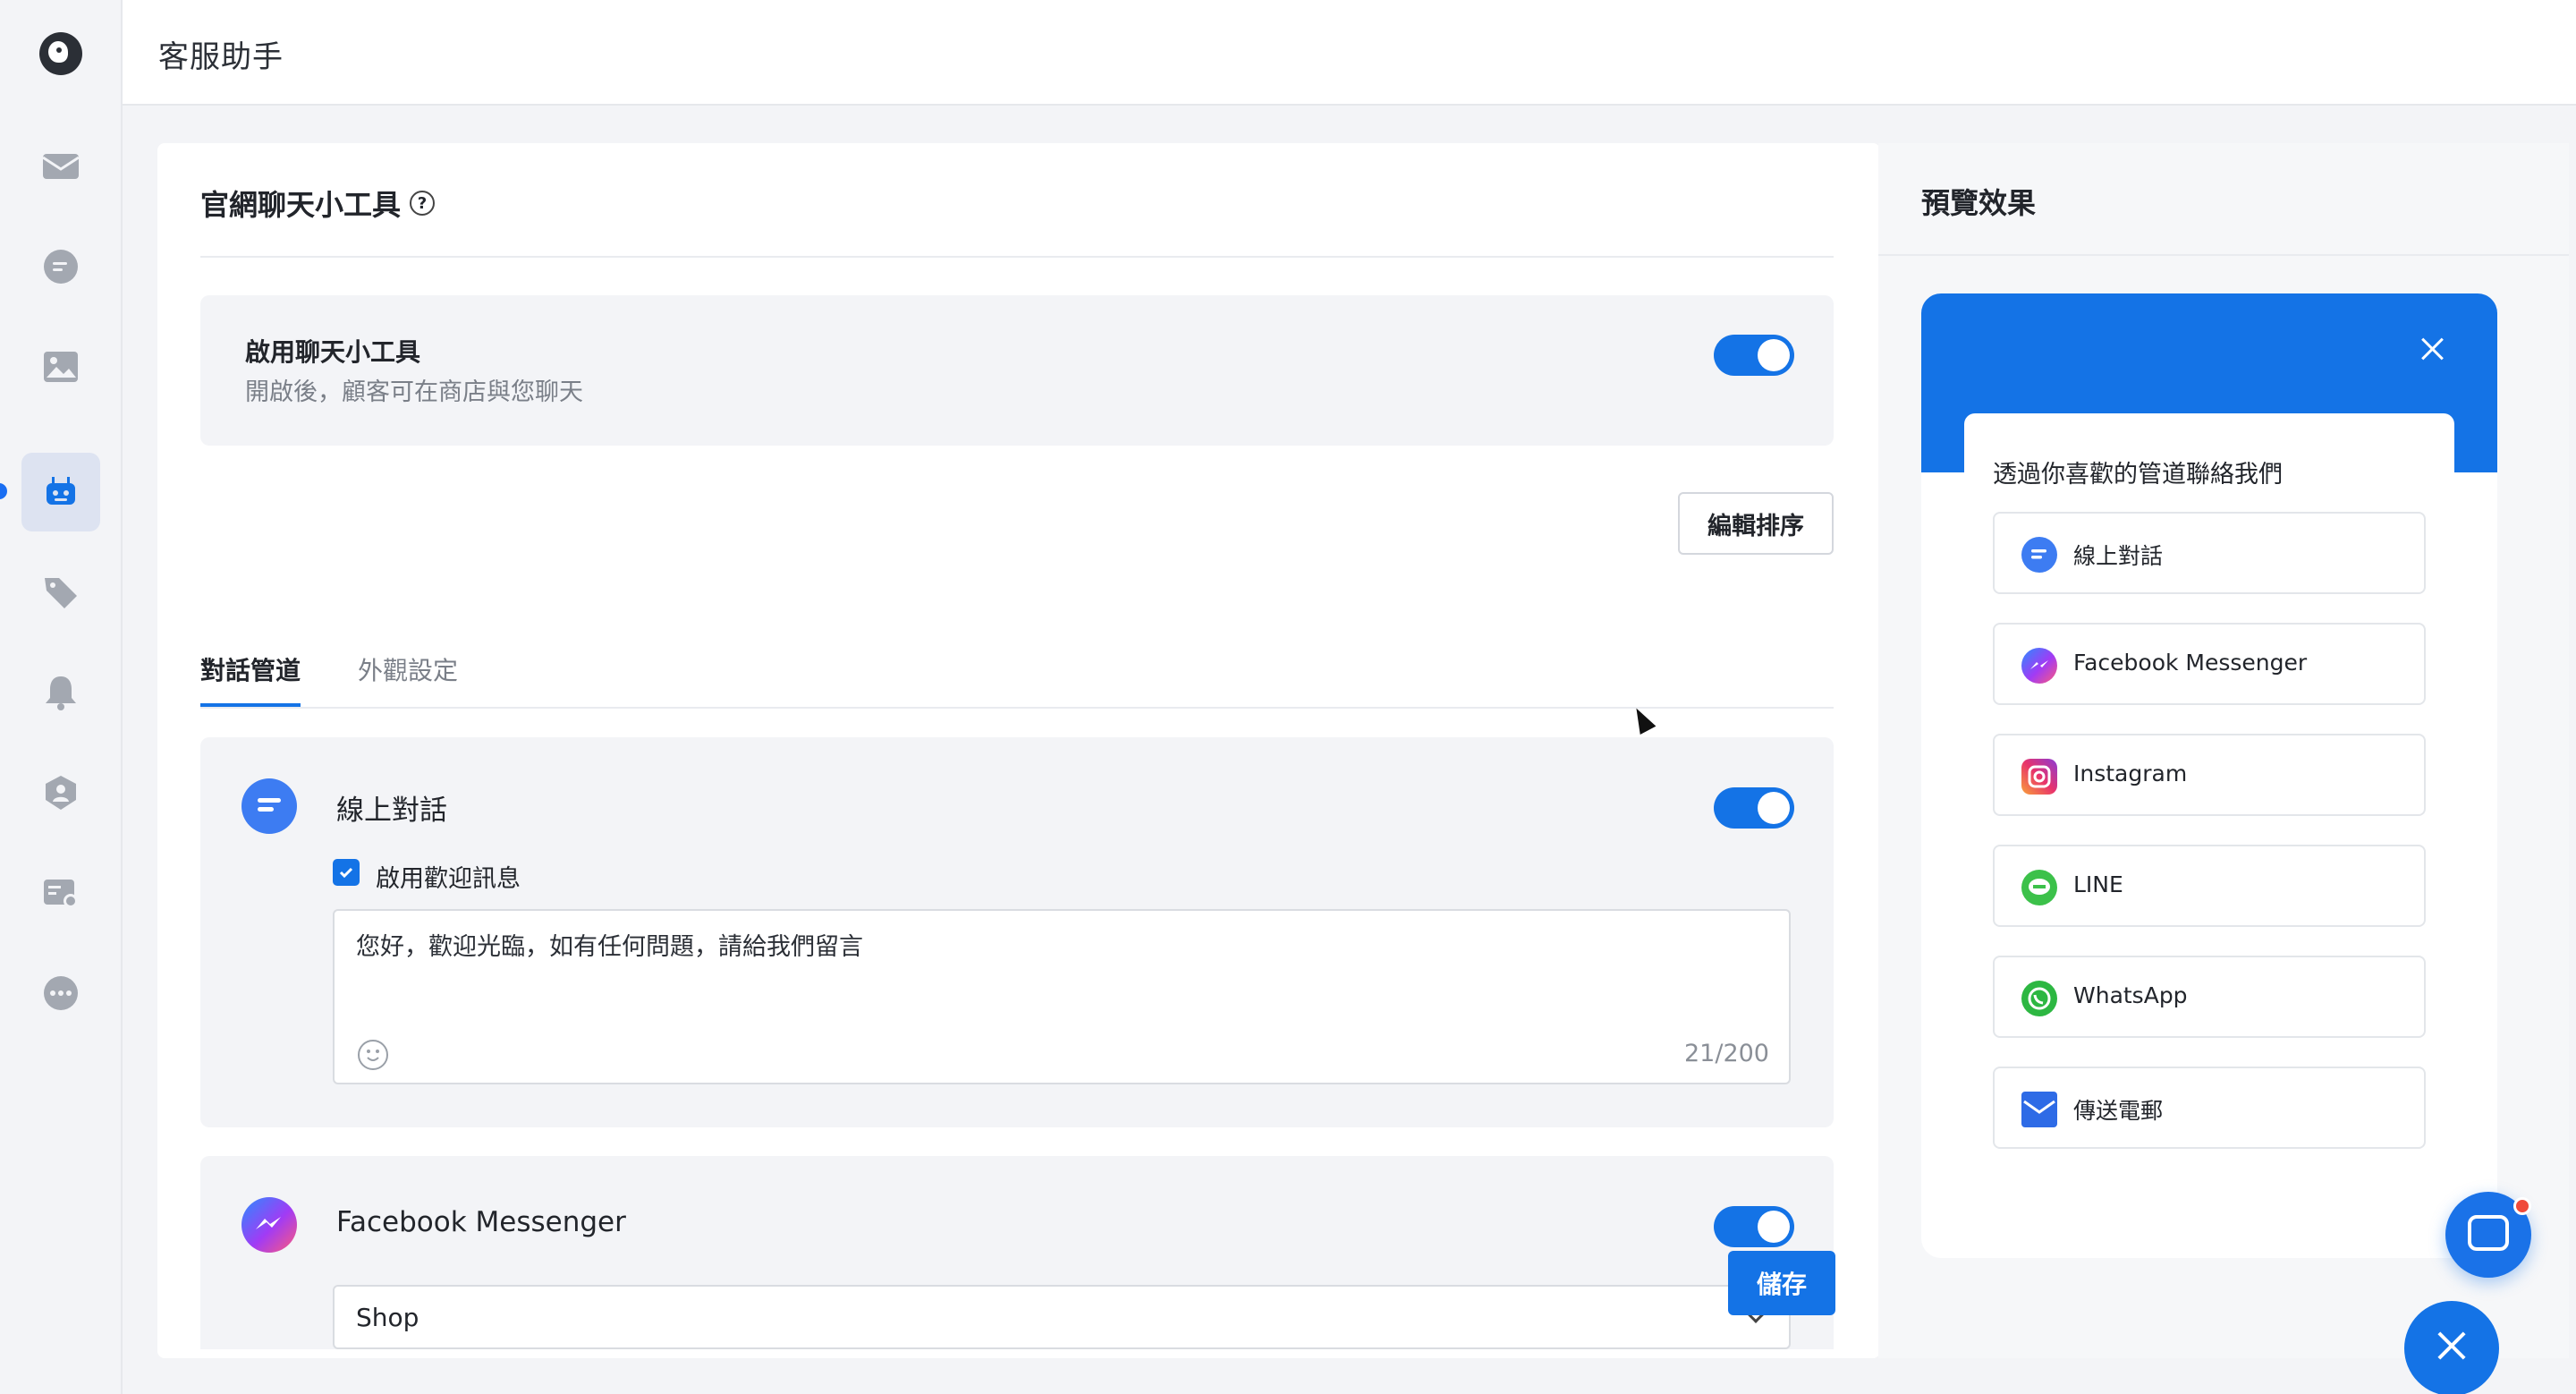  Describe the element at coordinates (423, 203) in the screenshot. I see `help-icon: ?` at that location.